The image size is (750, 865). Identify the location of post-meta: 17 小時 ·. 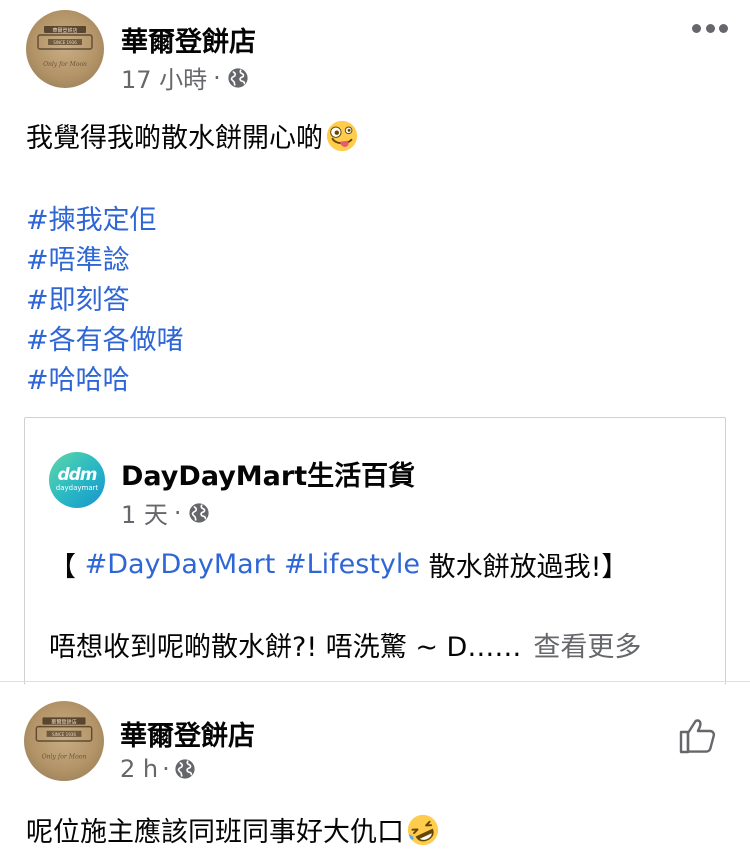
(185, 77).